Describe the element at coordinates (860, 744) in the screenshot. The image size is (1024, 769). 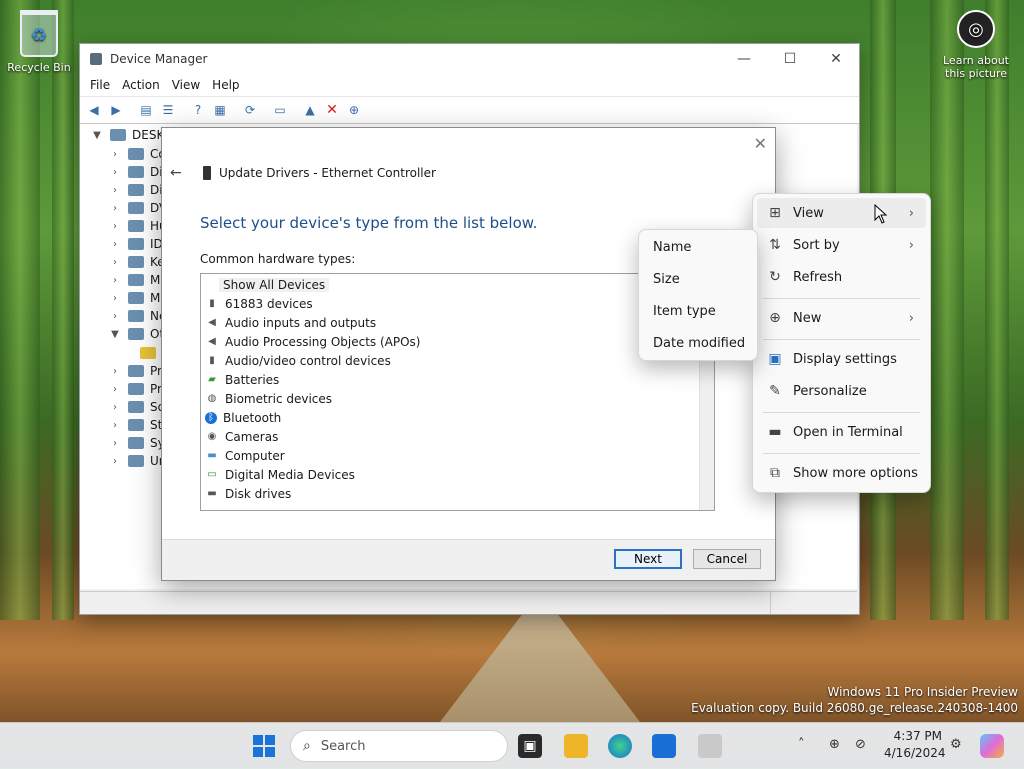
I see `network-status-icon: ⊘` at that location.